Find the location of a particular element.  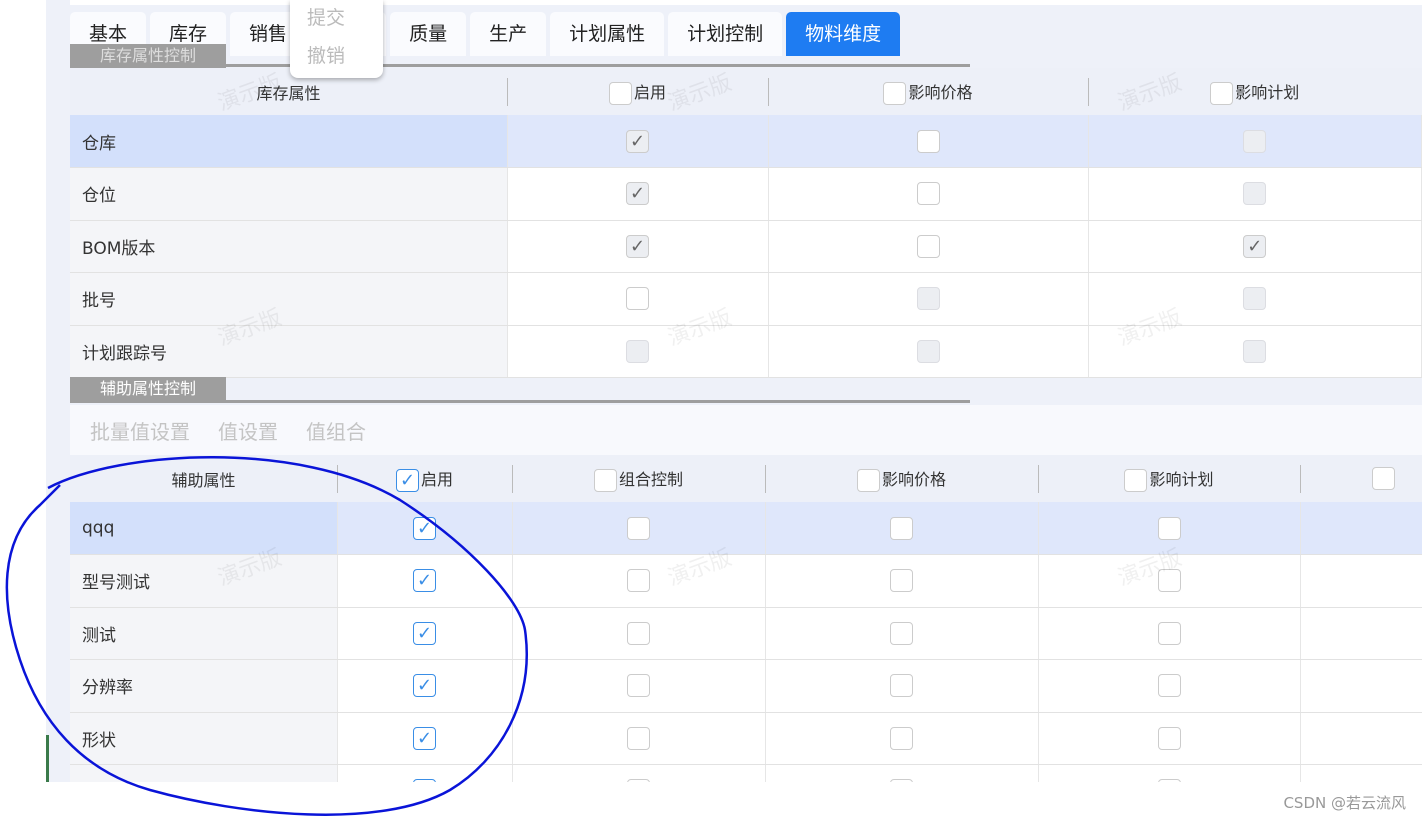

row-name: qqq is located at coordinates (204, 528).